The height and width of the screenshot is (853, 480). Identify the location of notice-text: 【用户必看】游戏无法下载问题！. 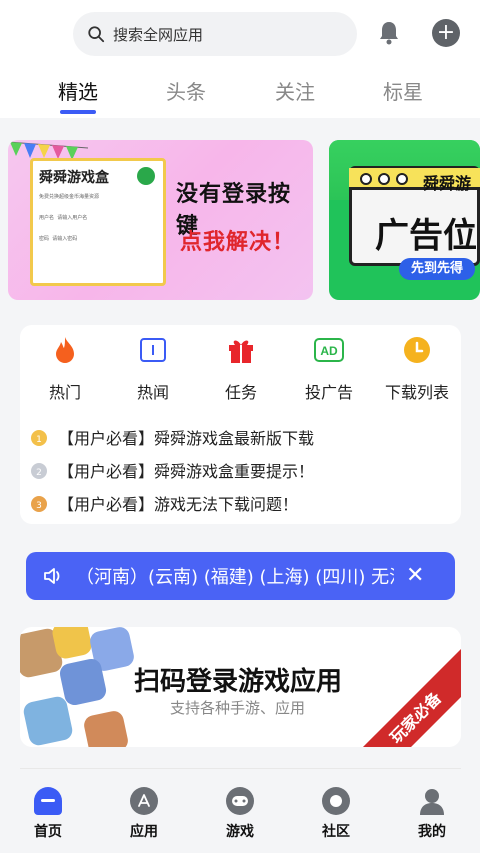
(178, 504).